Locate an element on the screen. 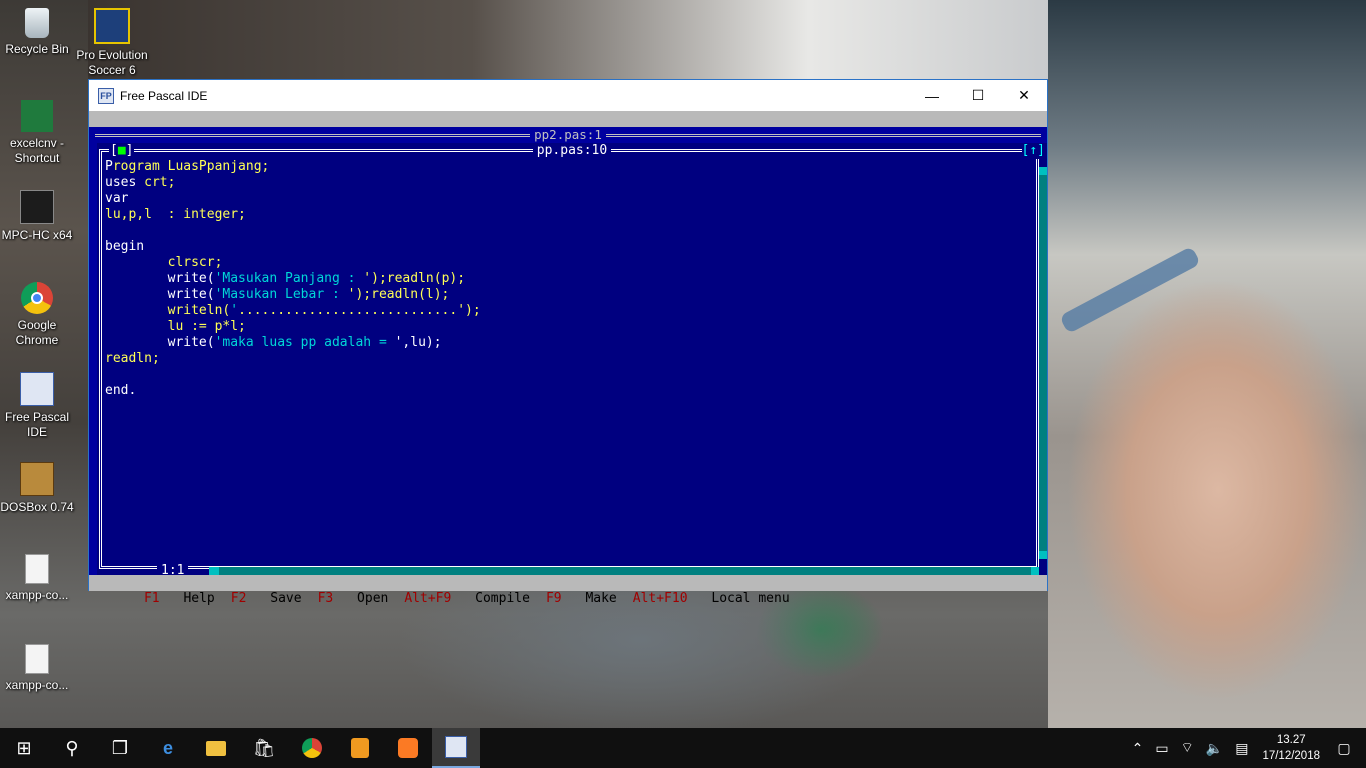 This screenshot has height=768, width=1366. sublime-text-icon is located at coordinates (360, 748).